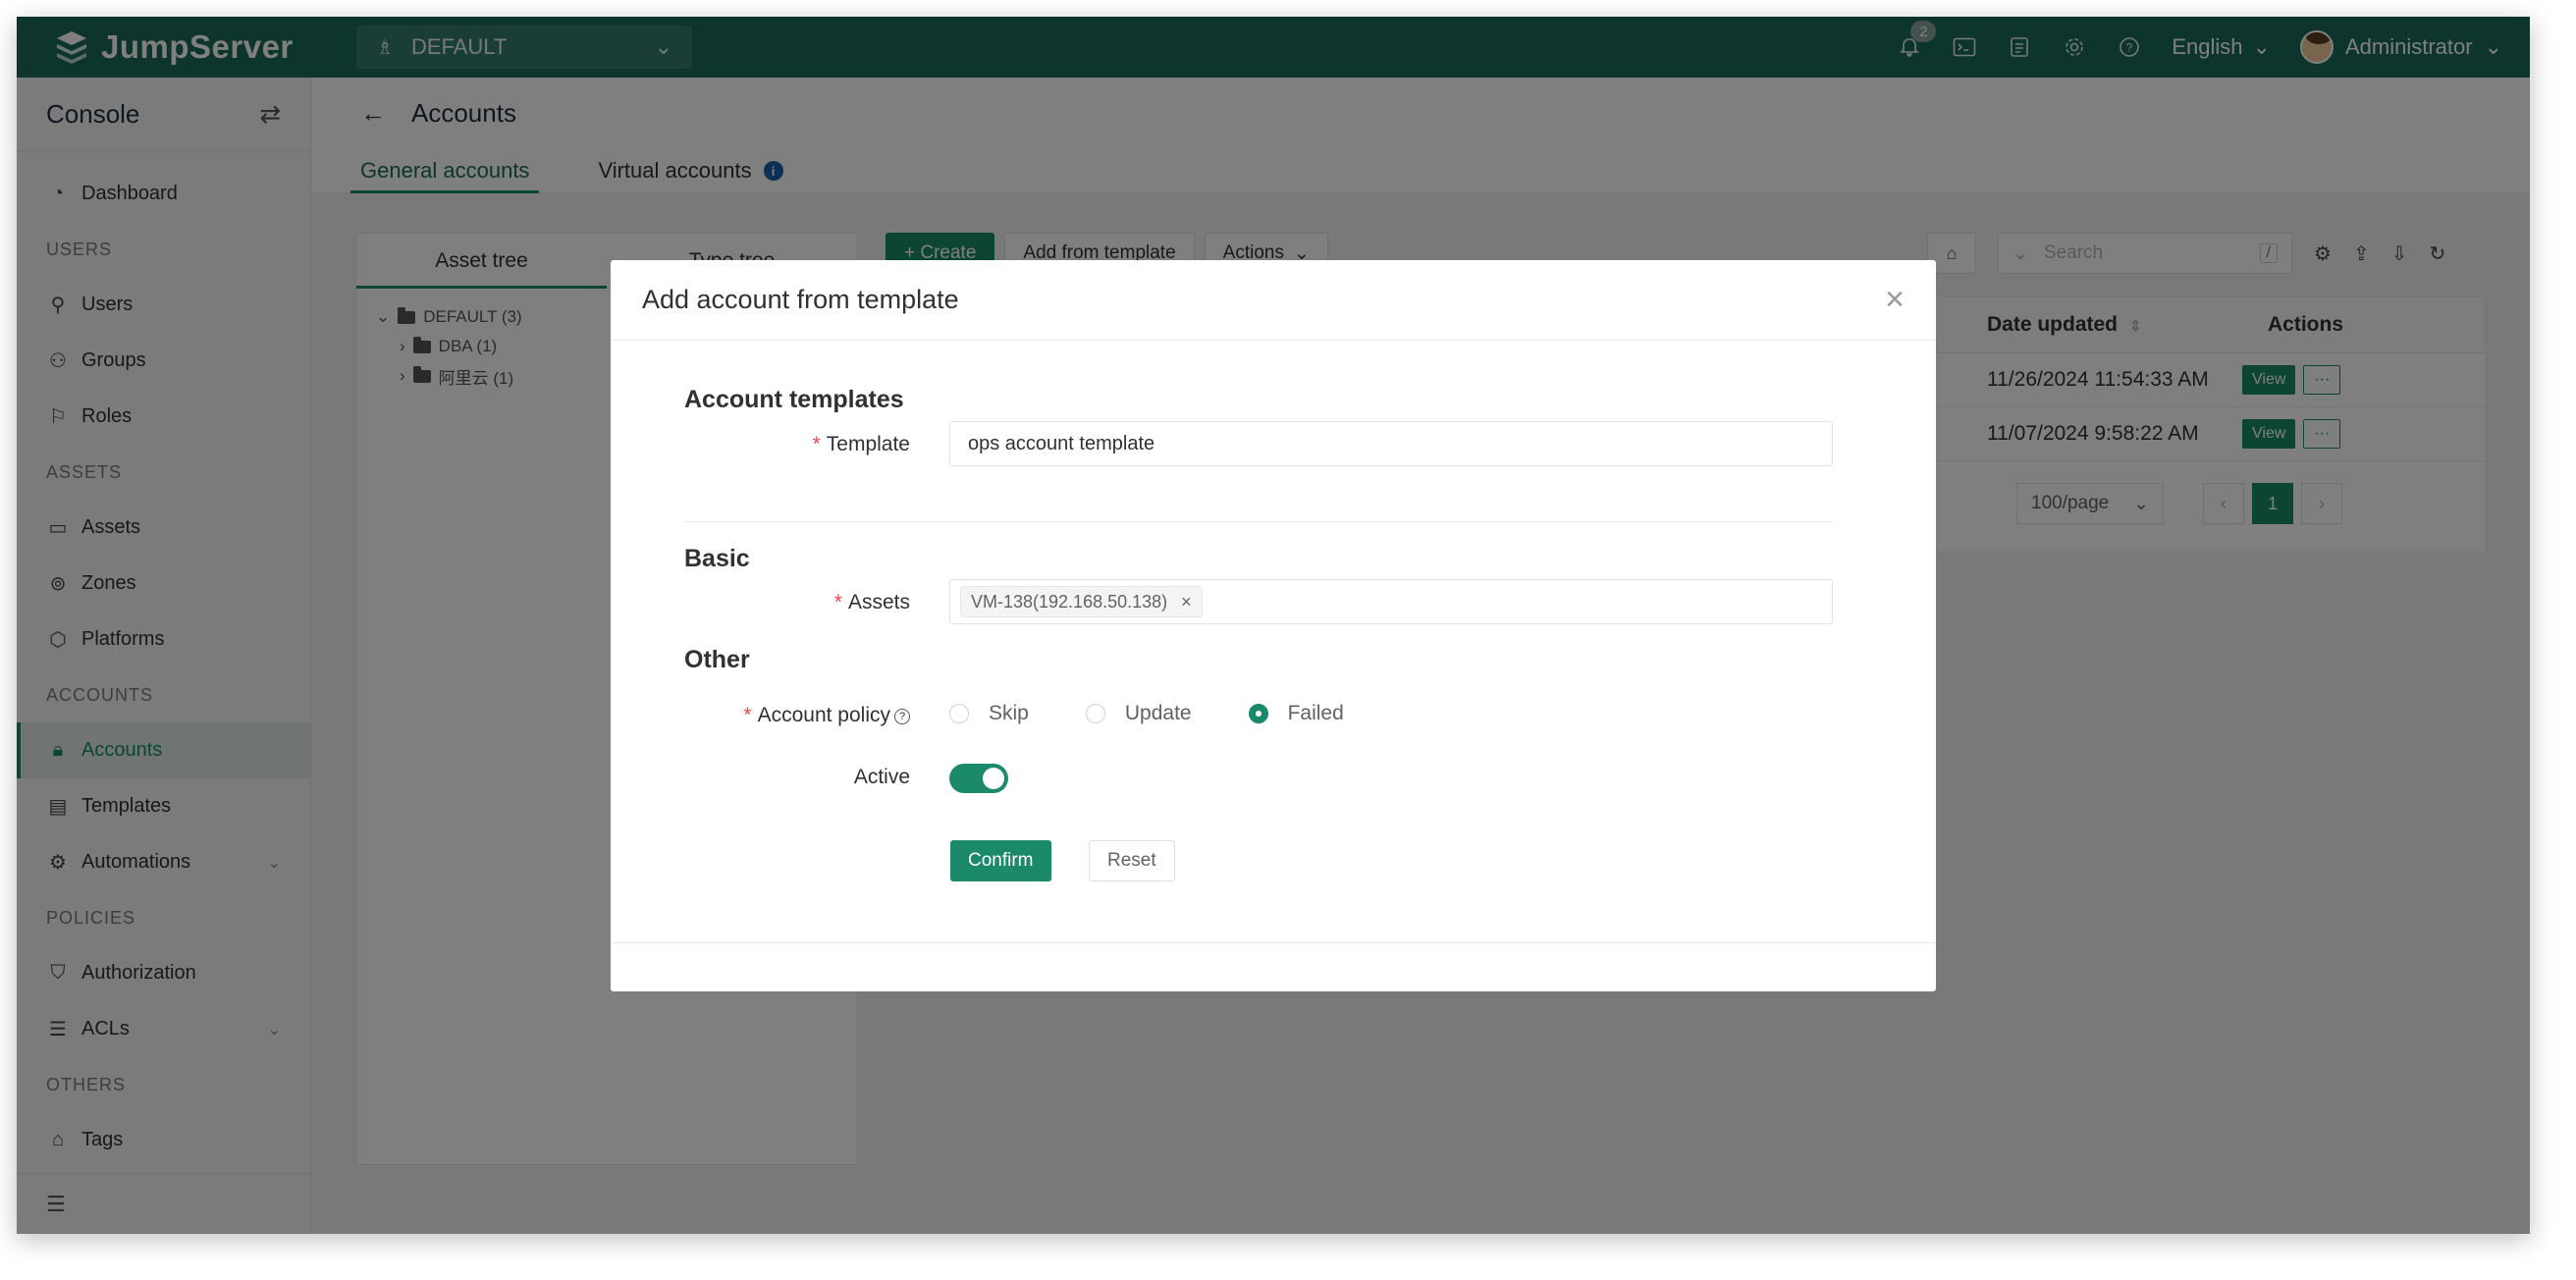 Image resolution: width=2576 pixels, height=1280 pixels. I want to click on radio-label: Failed, so click(1315, 713).